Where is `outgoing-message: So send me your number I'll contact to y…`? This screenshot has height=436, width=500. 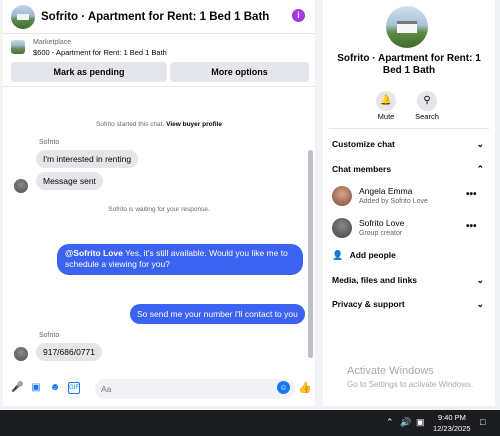
outgoing-message: So send me your number I'll contact to y… is located at coordinates (217, 314).